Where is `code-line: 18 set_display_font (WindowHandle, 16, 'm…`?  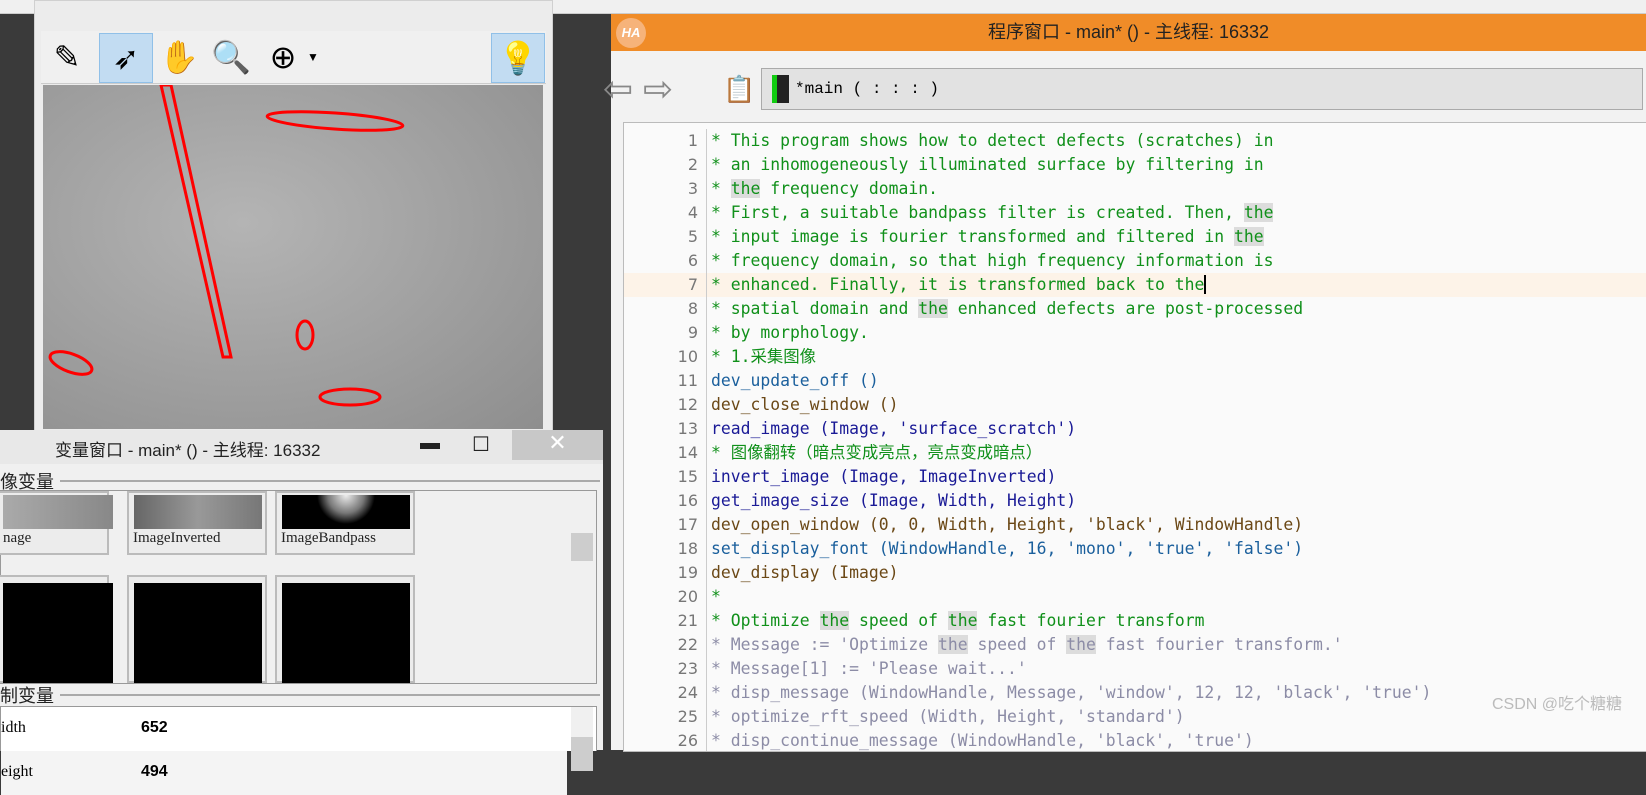
code-line: 18 set_display_font (WindowHandle, 16, 'm… is located at coordinates (1135, 549).